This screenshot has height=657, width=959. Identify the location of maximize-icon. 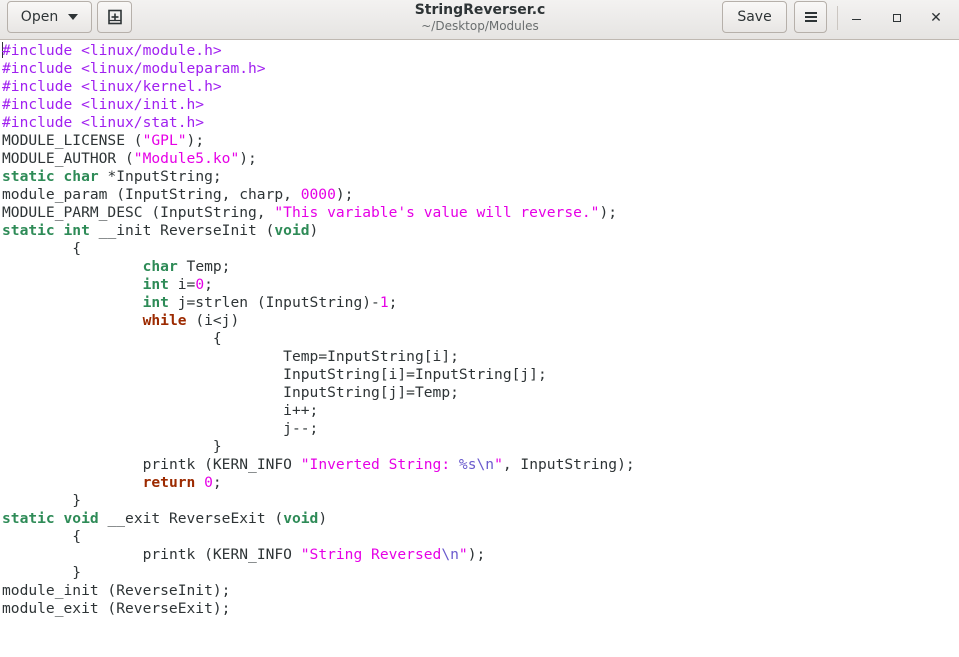
(897, 18).